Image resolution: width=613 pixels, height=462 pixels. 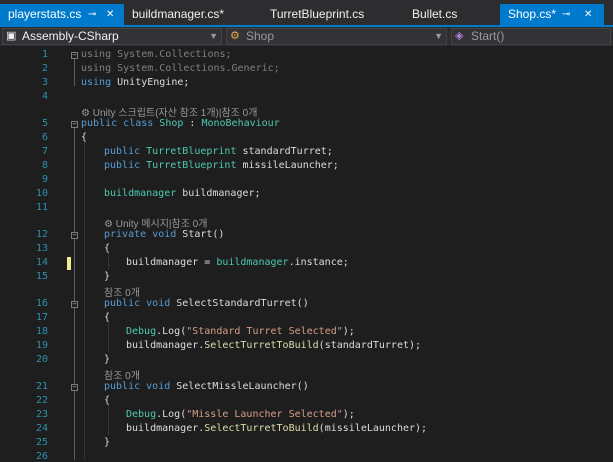 I want to click on csharp-project-icon: ▣, so click(x=11, y=36).